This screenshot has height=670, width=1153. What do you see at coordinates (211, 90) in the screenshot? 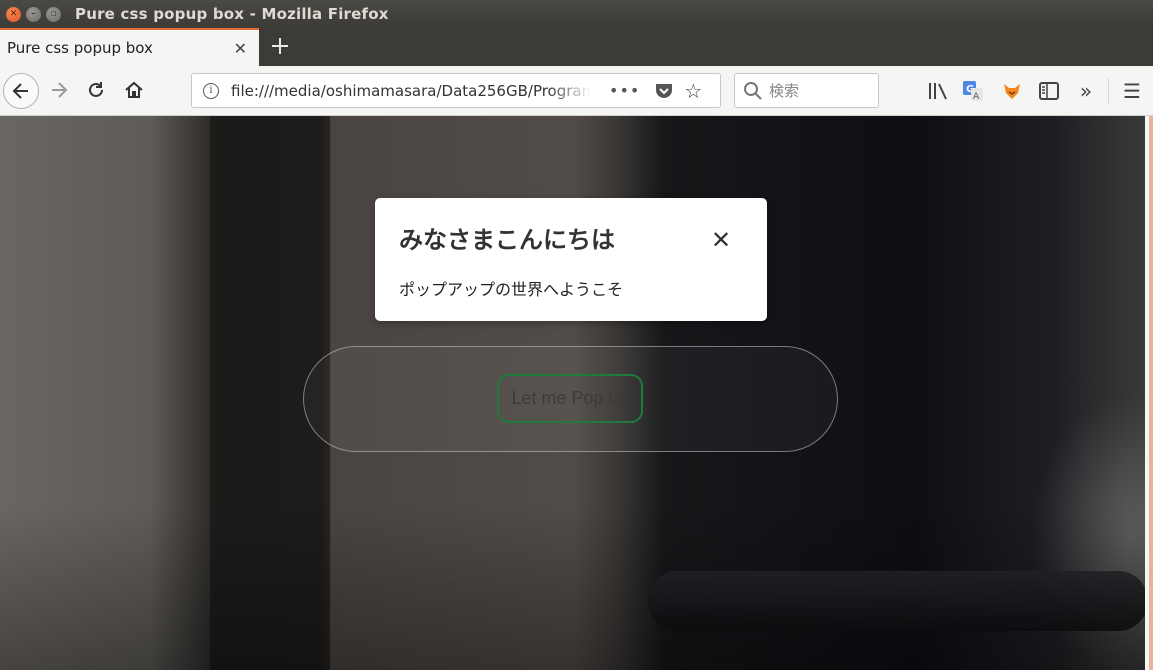
I see `info-icon: i` at bounding box center [211, 90].